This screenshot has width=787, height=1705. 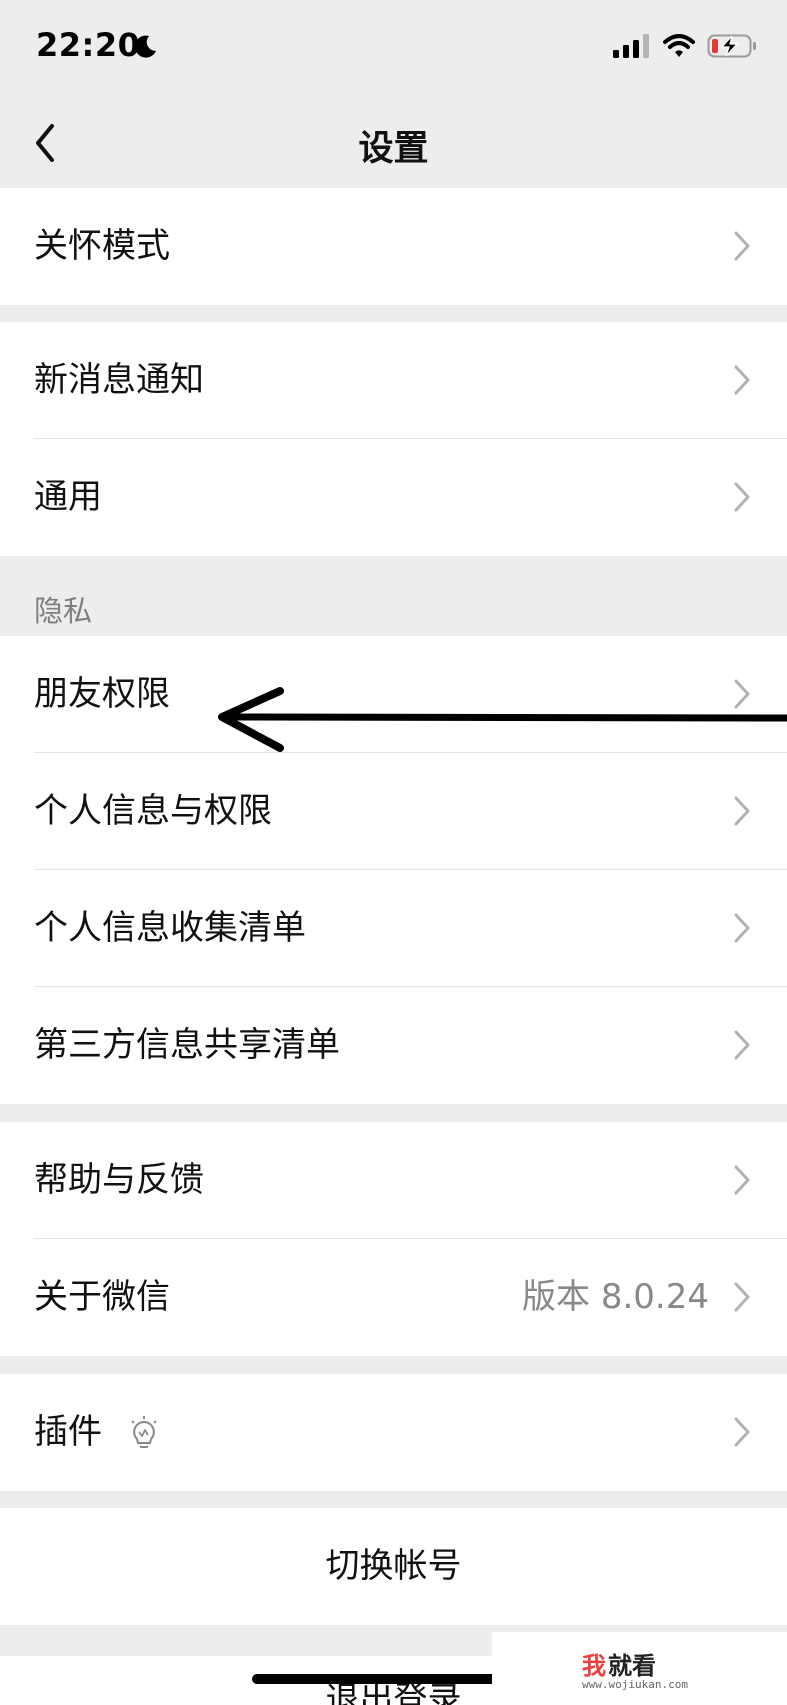 I want to click on signal-icon, so click(x=631, y=46).